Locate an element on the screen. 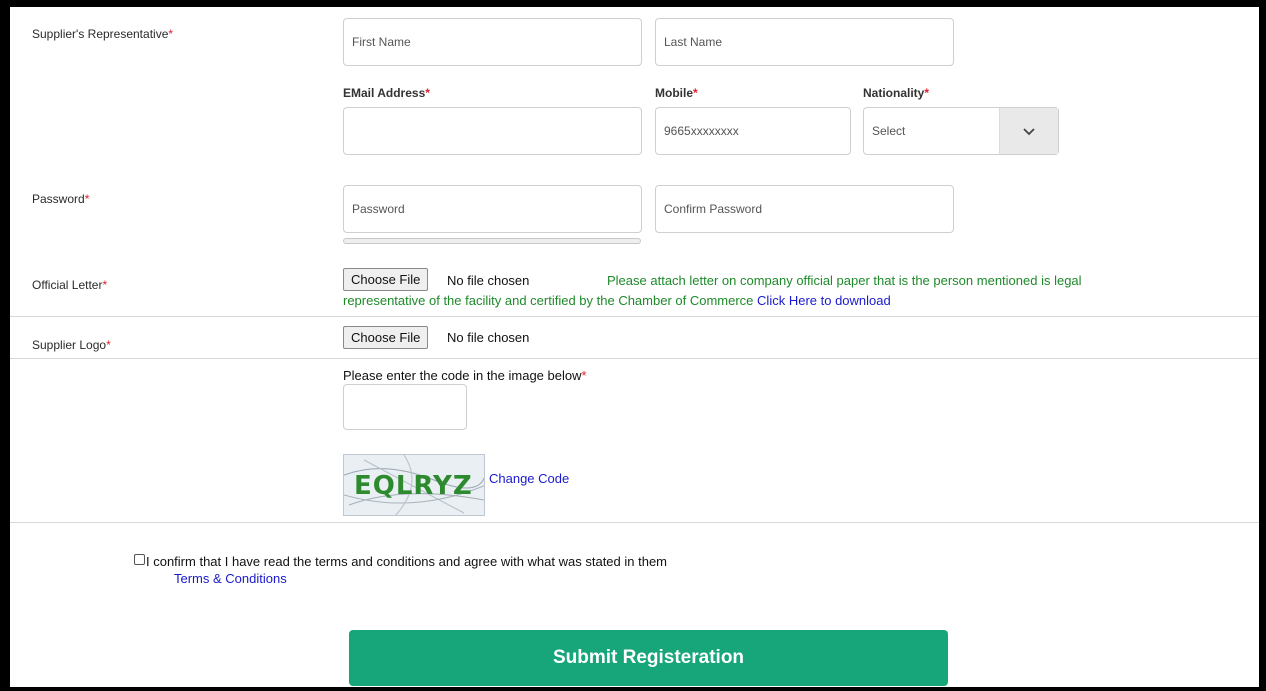 The width and height of the screenshot is (1266, 691). nationality-select: Select is located at coordinates (961, 131).